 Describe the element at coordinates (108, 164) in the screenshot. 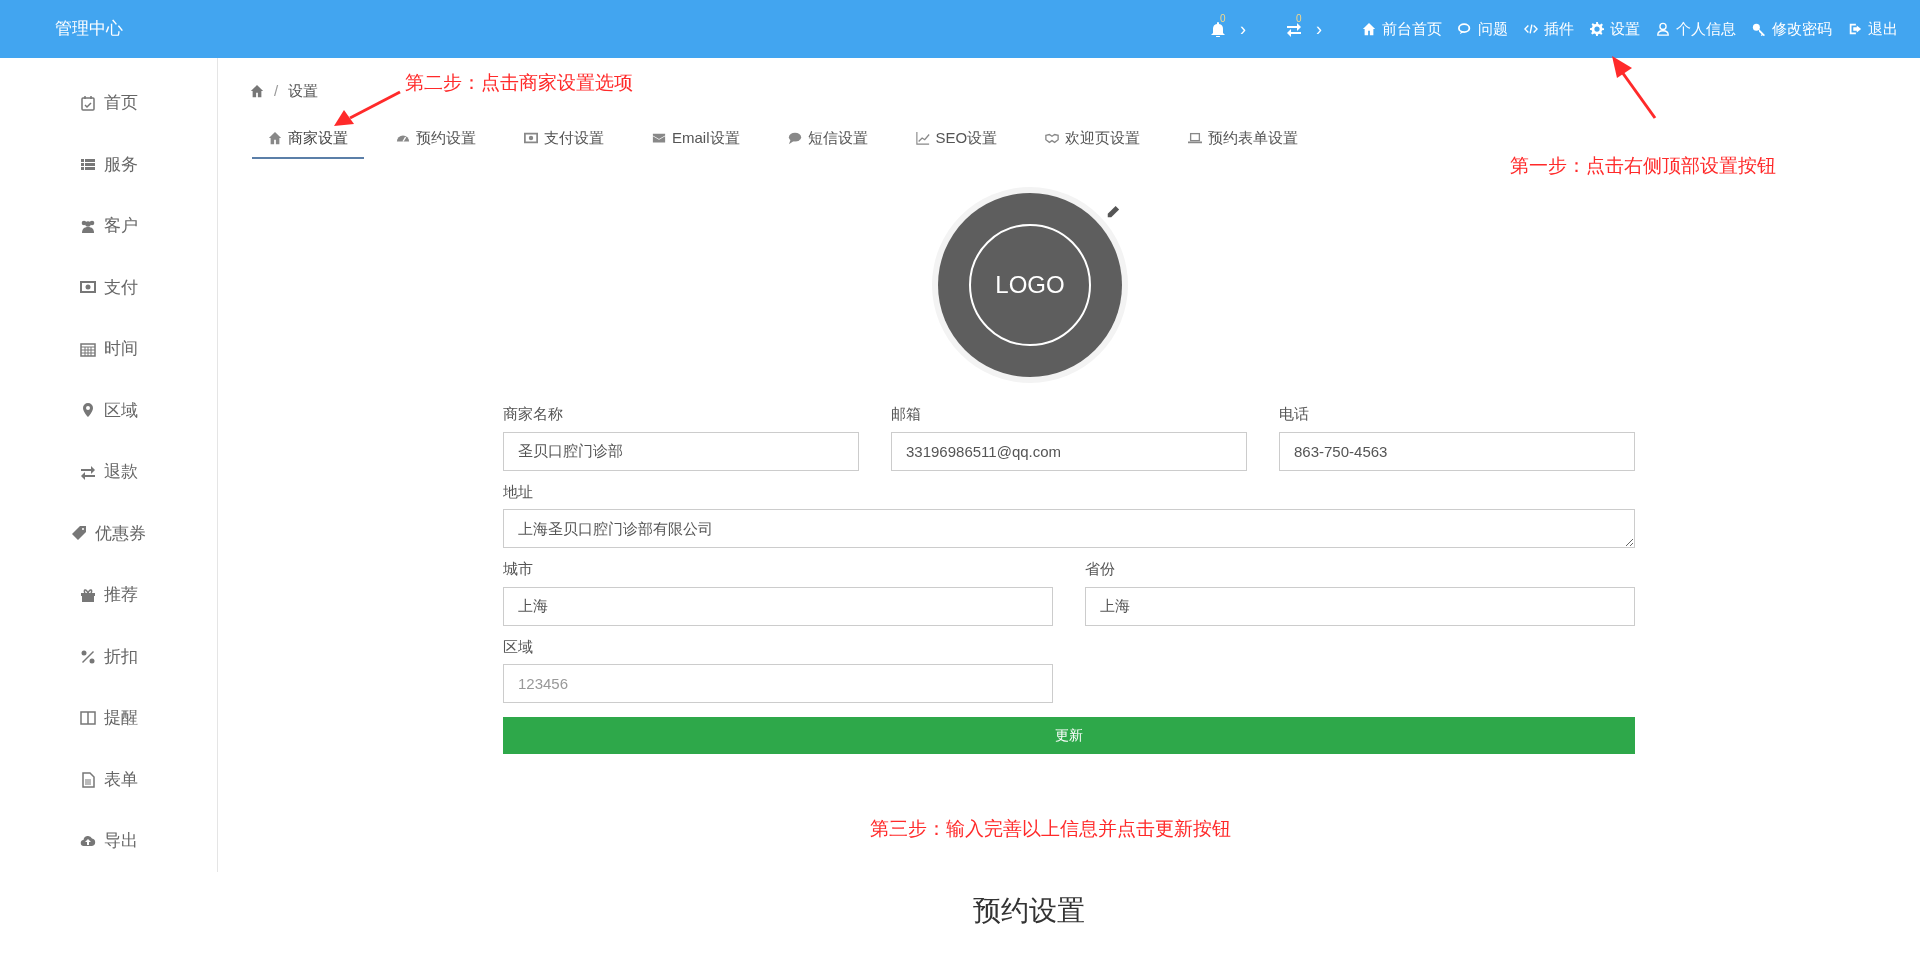

I see `sidebar-item: 服务` at that location.